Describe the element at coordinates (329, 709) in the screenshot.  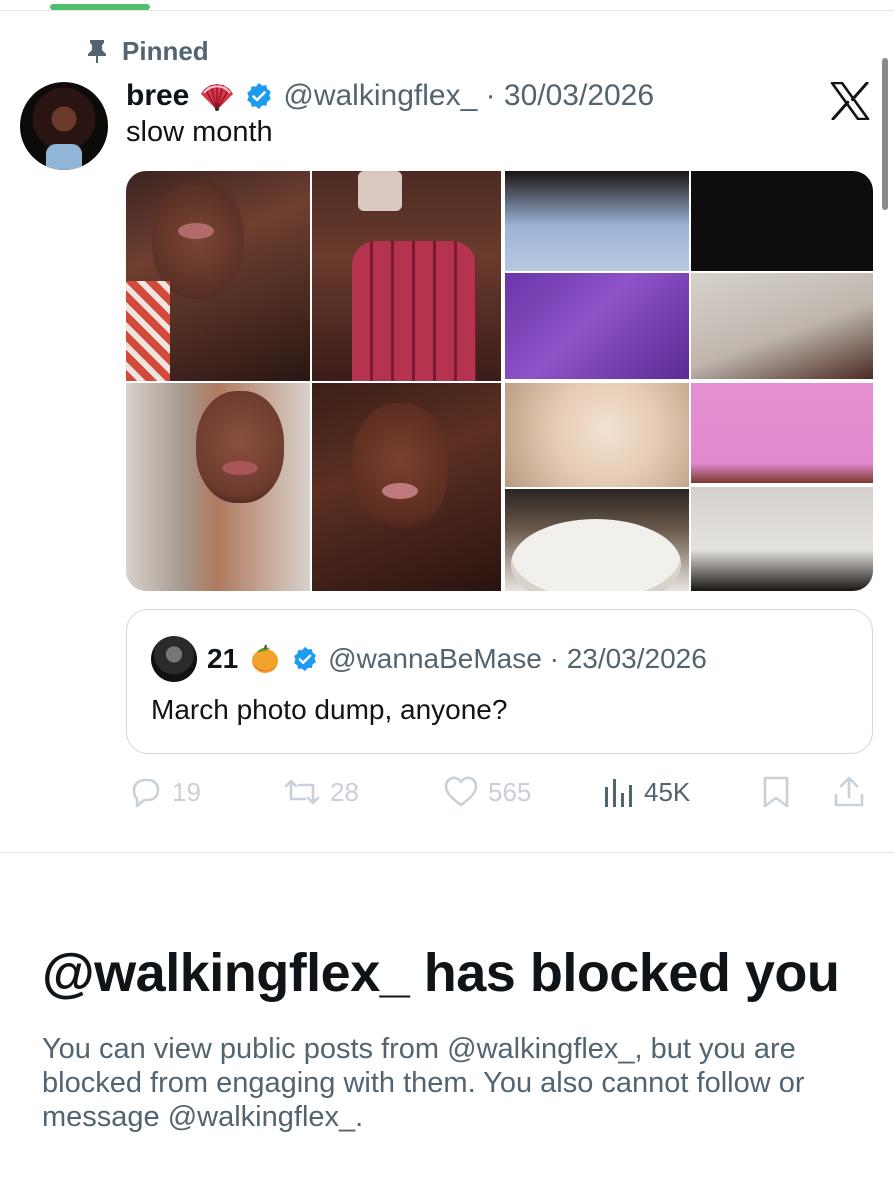
I see `quote-text: March photo dump, anyone?` at that location.